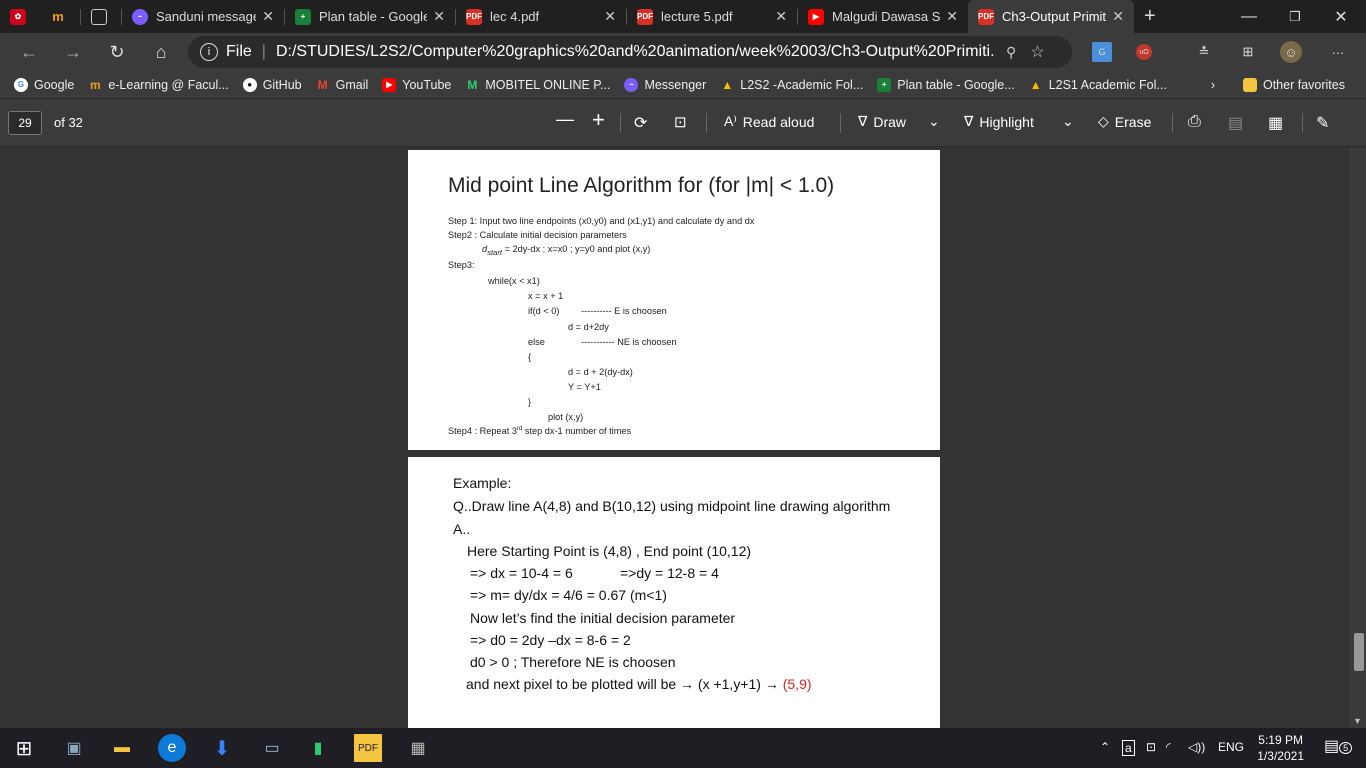 The width and height of the screenshot is (1366, 768). I want to click on forward-icon: →, so click(73, 52).